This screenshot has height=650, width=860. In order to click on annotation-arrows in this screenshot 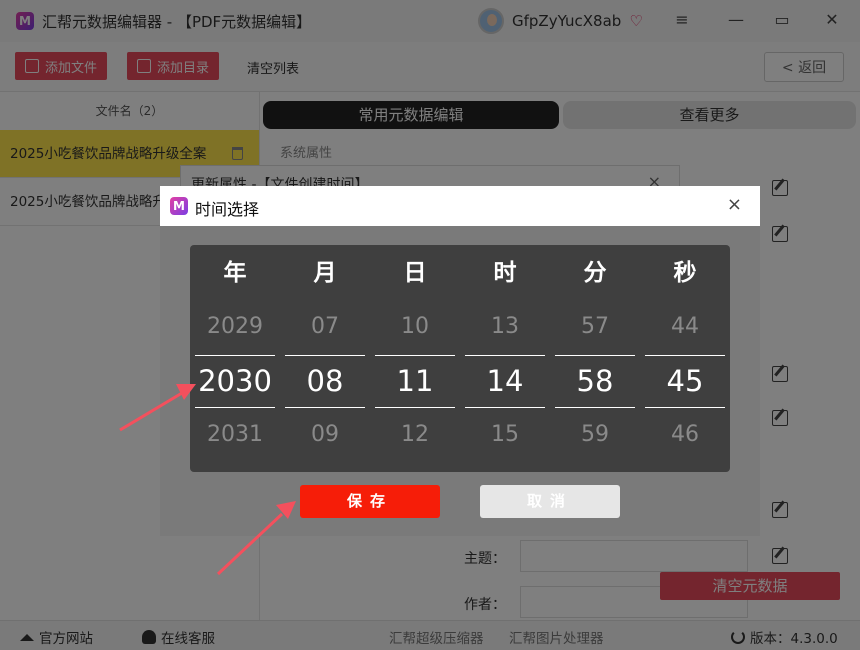, I will do `click(207, 480)`.